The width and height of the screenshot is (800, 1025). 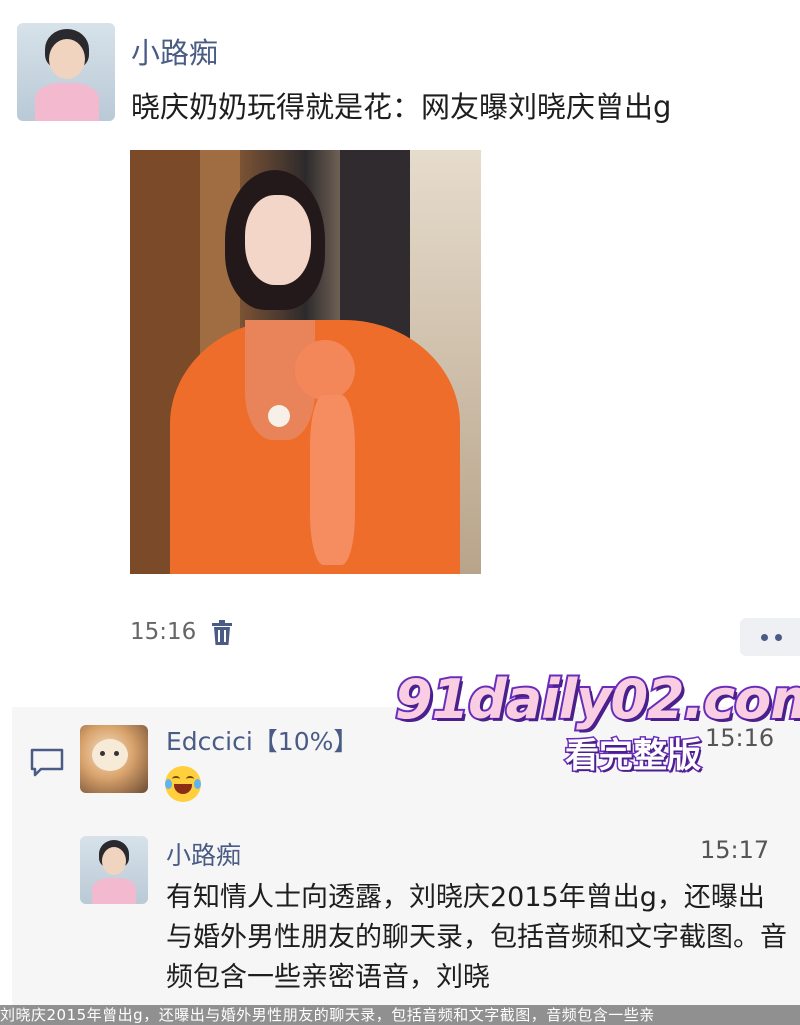 What do you see at coordinates (222, 633) in the screenshot?
I see `delete-icon` at bounding box center [222, 633].